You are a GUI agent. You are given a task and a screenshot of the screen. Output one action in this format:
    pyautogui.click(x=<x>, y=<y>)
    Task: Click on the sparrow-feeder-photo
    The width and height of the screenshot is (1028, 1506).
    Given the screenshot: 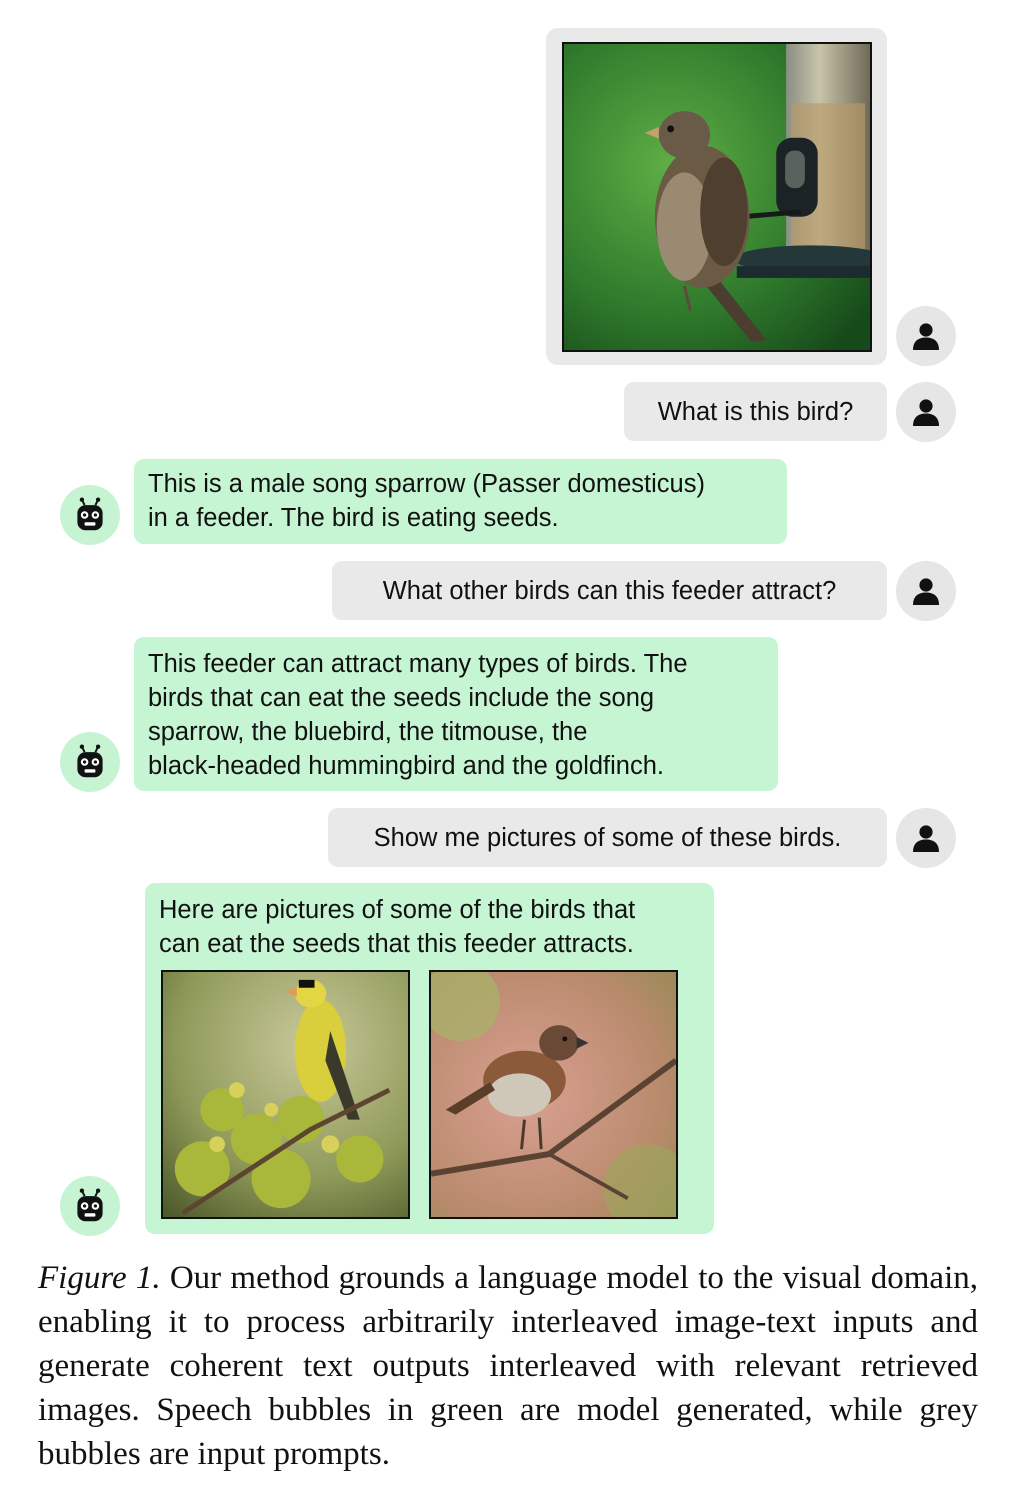 What is the action you would take?
    pyautogui.click(x=717, y=197)
    